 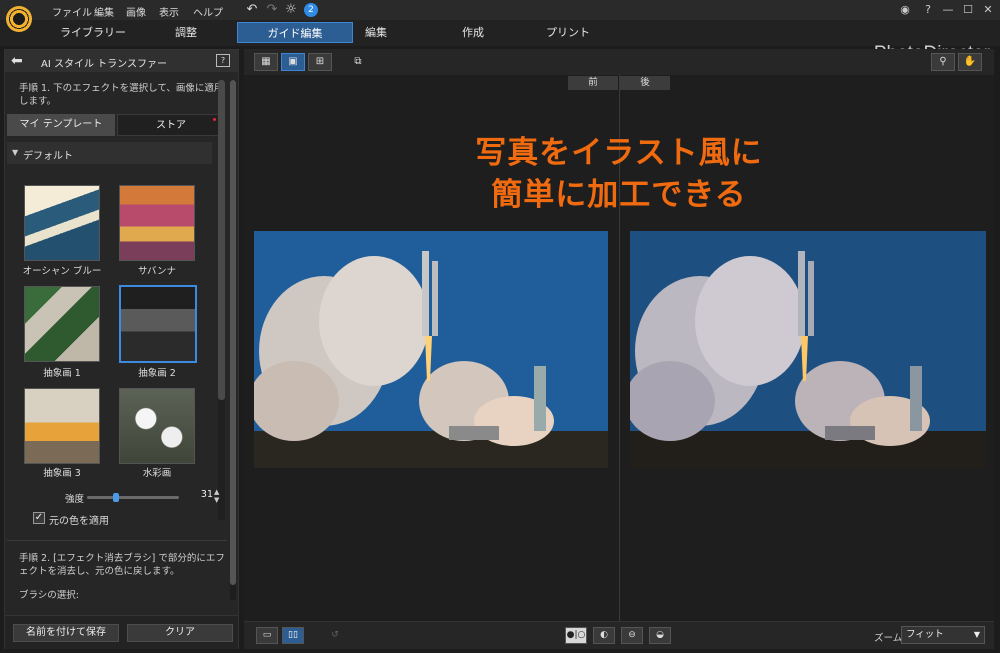 I want to click on tab-print: プリント, so click(x=568, y=32).